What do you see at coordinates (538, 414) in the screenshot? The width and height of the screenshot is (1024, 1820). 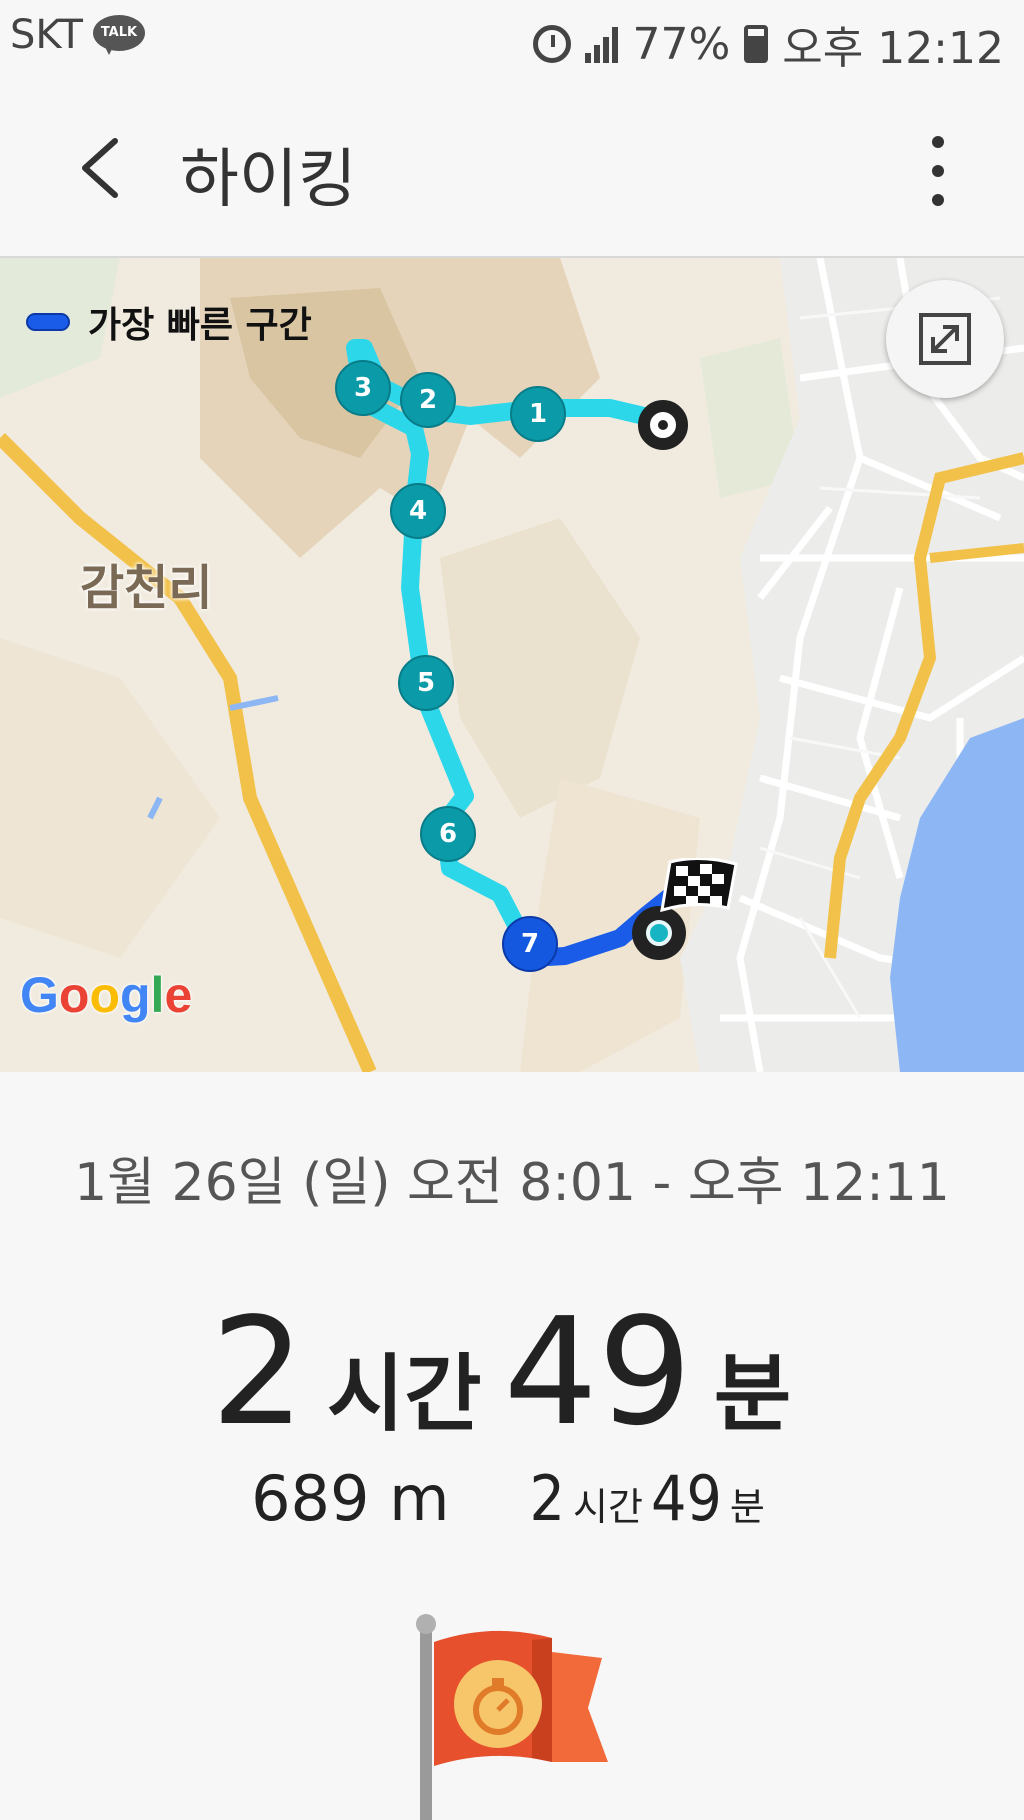 I see `waypoint-1: 1` at bounding box center [538, 414].